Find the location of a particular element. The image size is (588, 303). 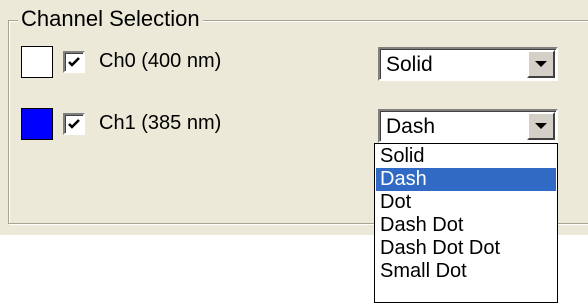

ch1-label: Ch1 (385 nm) is located at coordinates (160, 123).